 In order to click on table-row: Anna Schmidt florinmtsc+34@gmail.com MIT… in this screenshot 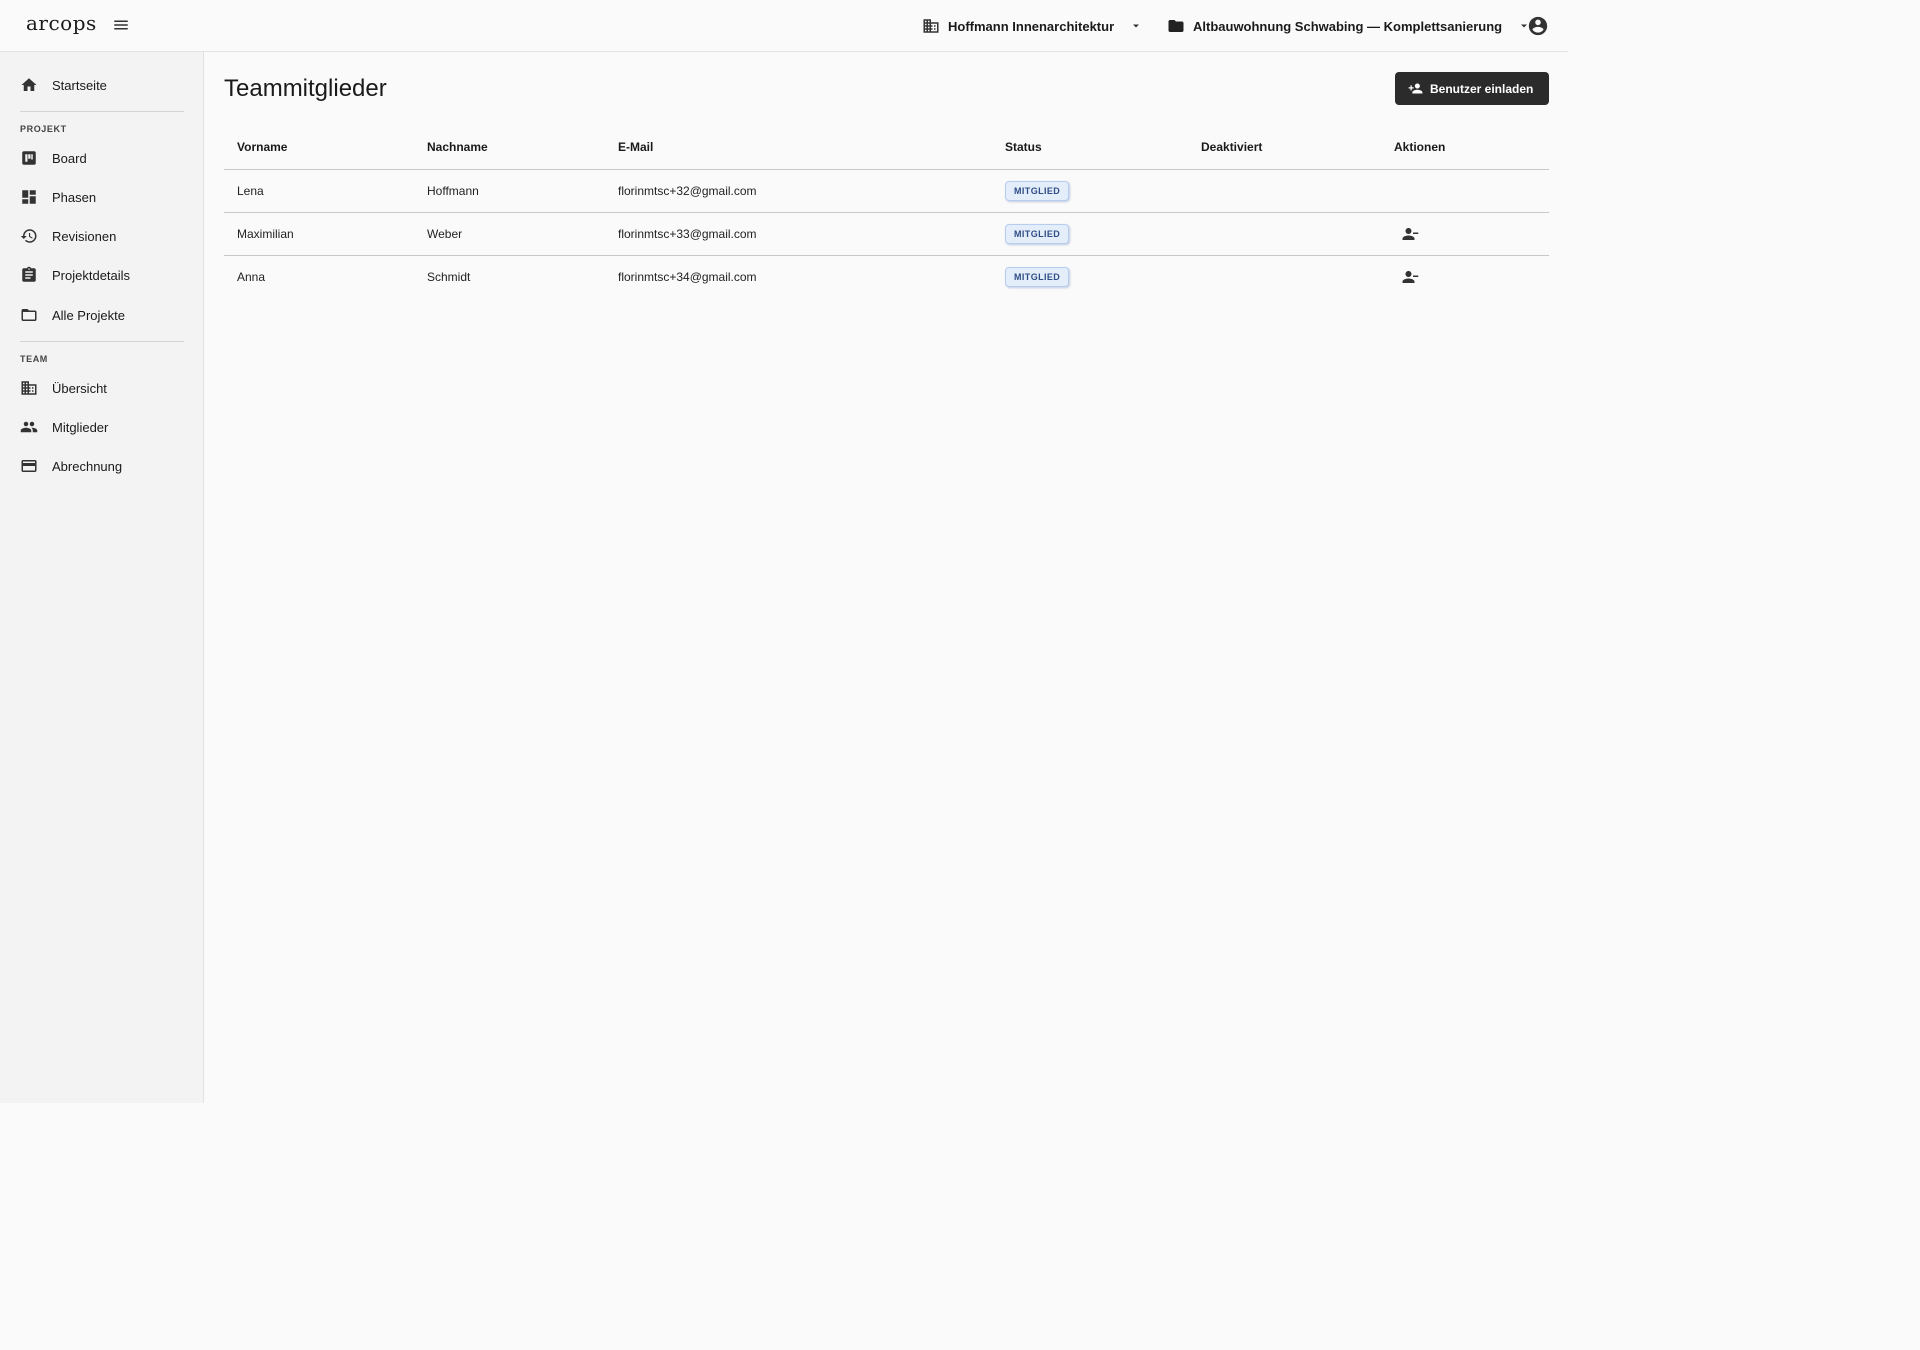, I will do `click(886, 277)`.